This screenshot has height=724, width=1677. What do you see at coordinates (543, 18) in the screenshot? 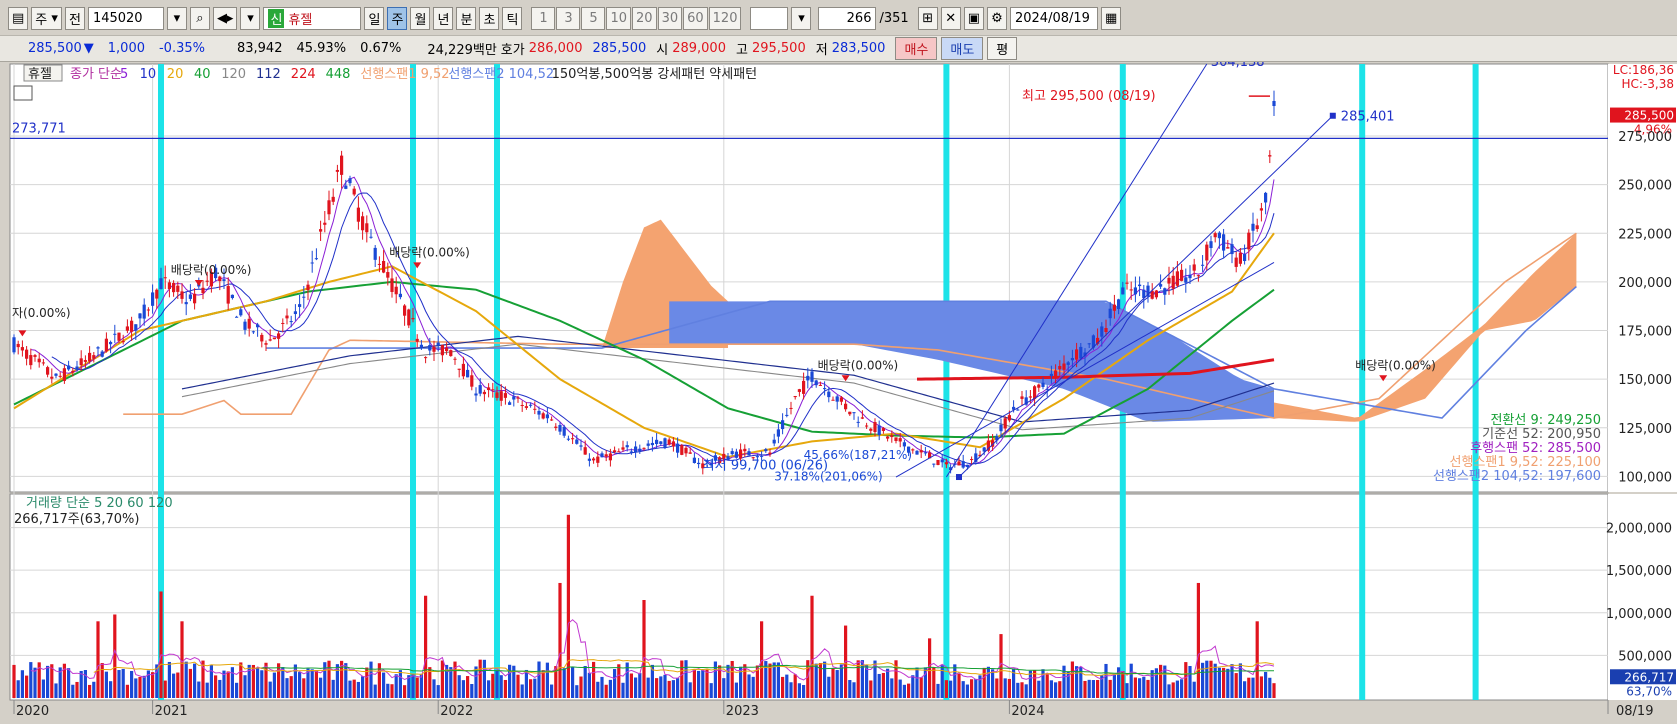
I see `tab-interval-1: 1` at bounding box center [543, 18].